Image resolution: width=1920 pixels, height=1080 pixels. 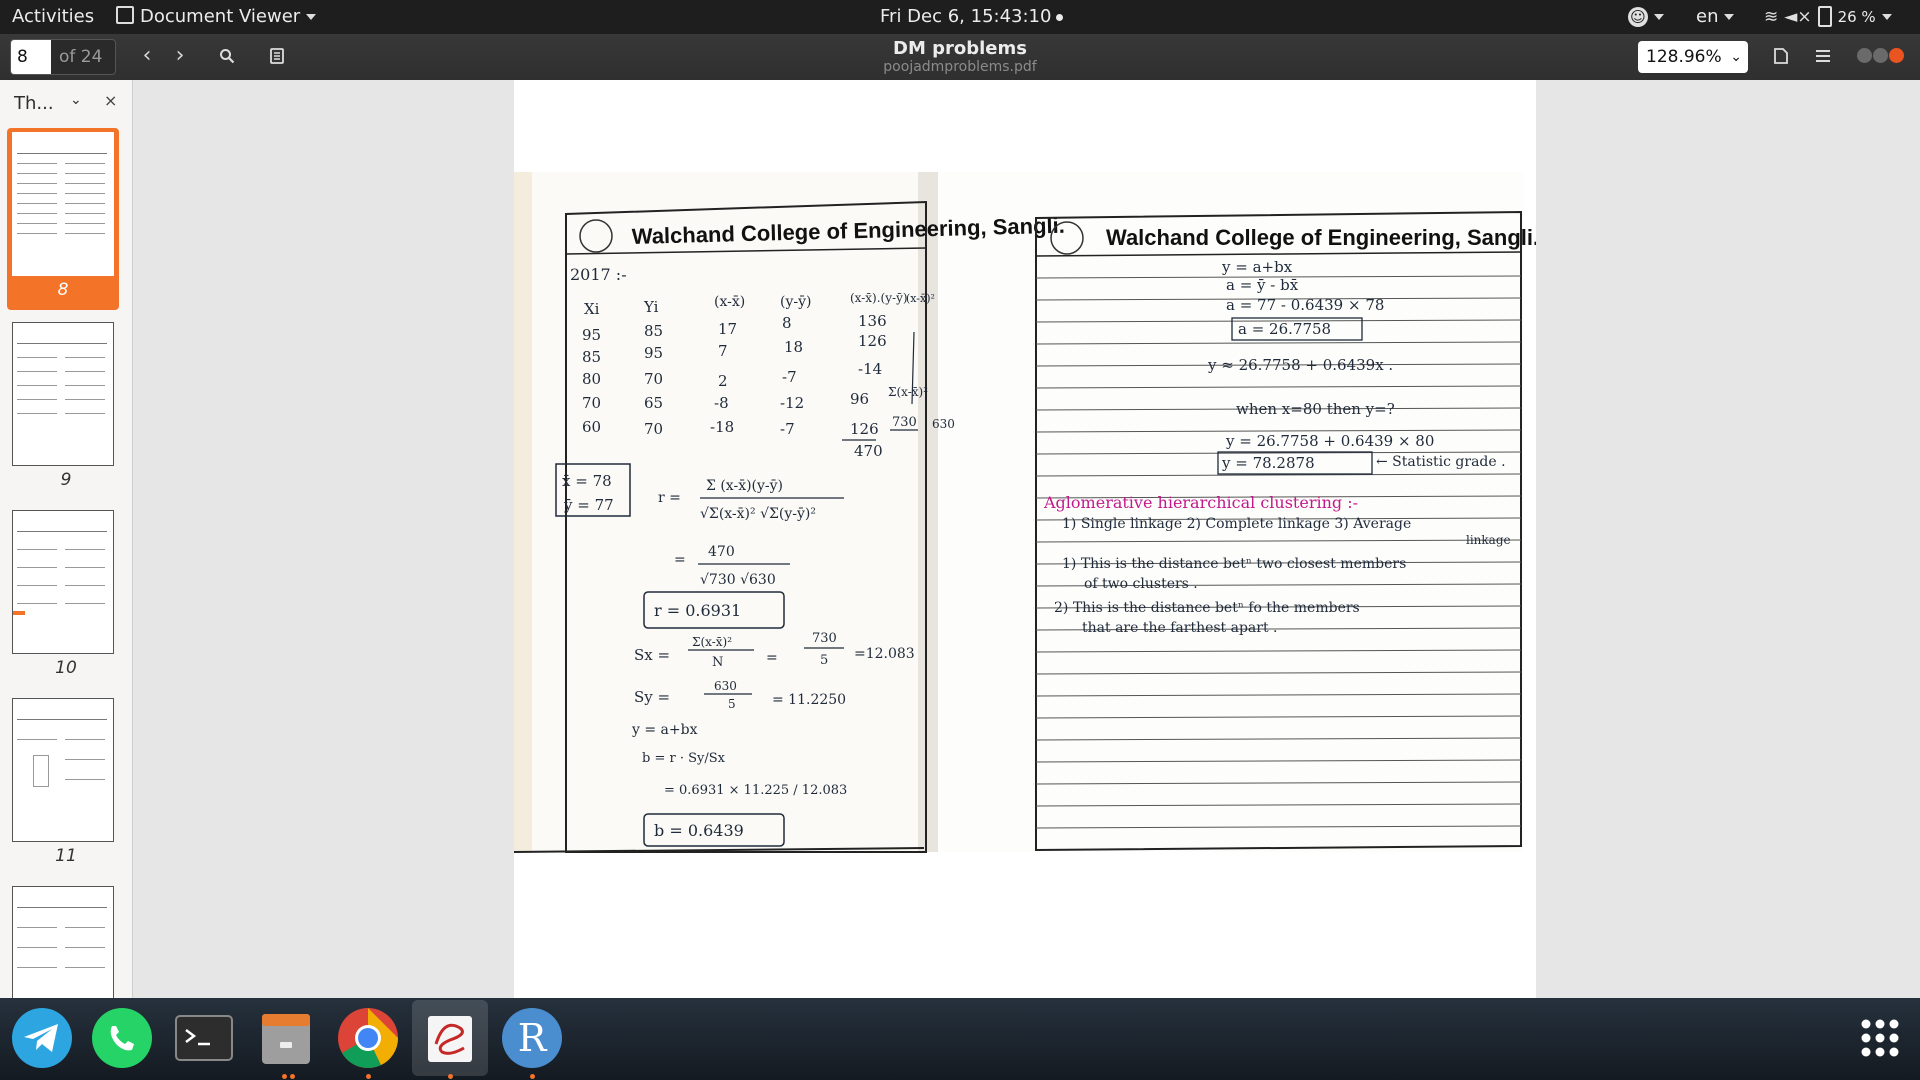 What do you see at coordinates (286, 1041) in the screenshot?
I see `files-launcher` at bounding box center [286, 1041].